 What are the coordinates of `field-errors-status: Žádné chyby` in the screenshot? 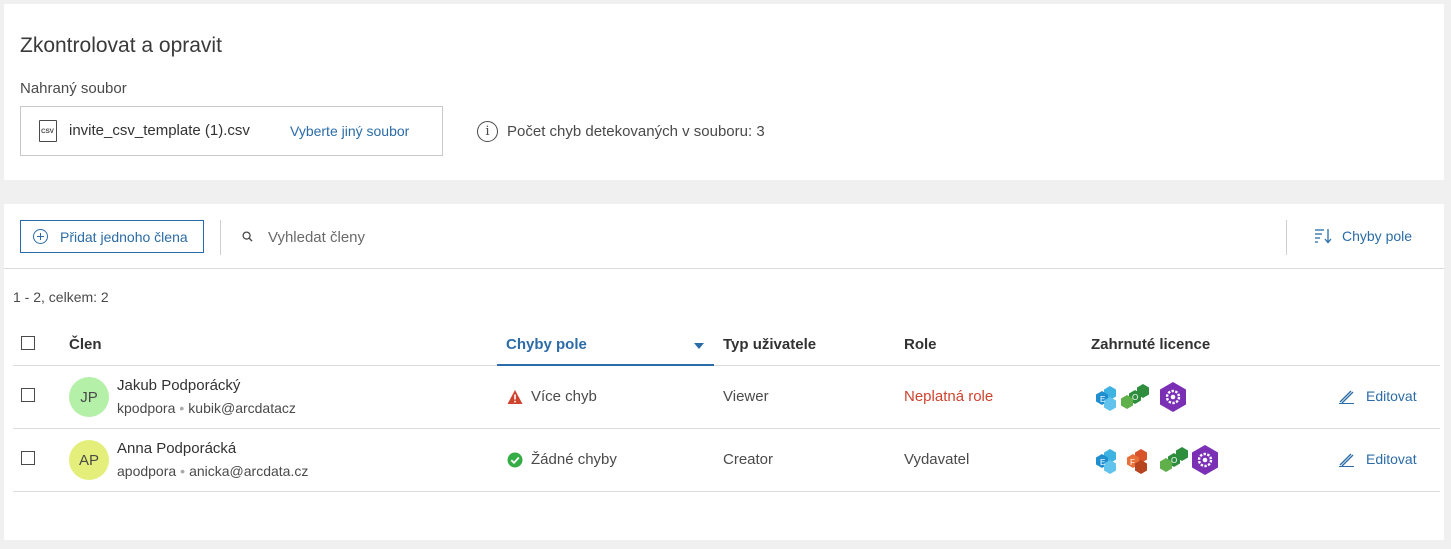 It's located at (562, 459).